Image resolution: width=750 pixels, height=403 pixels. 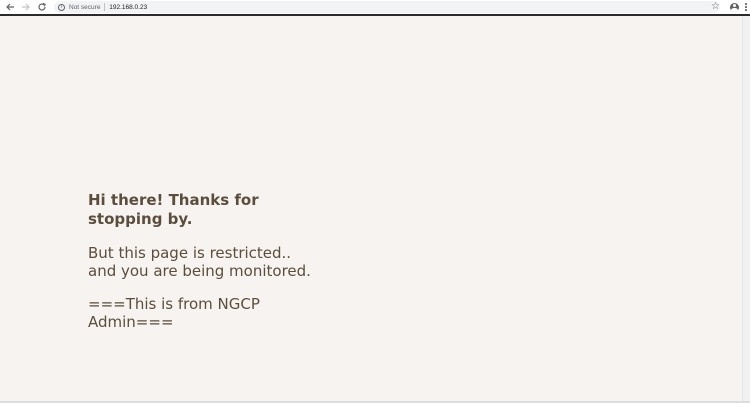 What do you see at coordinates (190, 253) in the screenshot?
I see `restriction-message-line-1: But this page is restricted..` at bounding box center [190, 253].